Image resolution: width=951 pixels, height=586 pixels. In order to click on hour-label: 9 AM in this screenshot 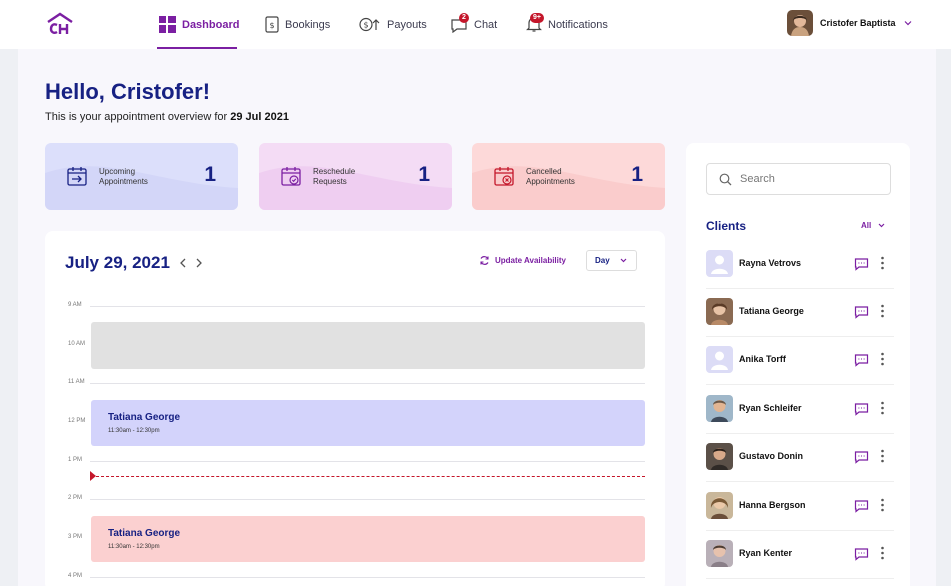, I will do `click(75, 305)`.